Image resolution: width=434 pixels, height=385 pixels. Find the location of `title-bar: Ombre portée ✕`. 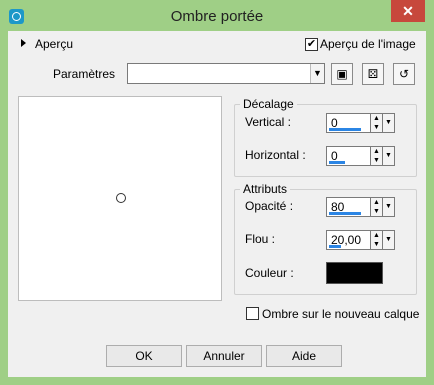

title-bar: Ombre portée ✕ is located at coordinates (217, 16).